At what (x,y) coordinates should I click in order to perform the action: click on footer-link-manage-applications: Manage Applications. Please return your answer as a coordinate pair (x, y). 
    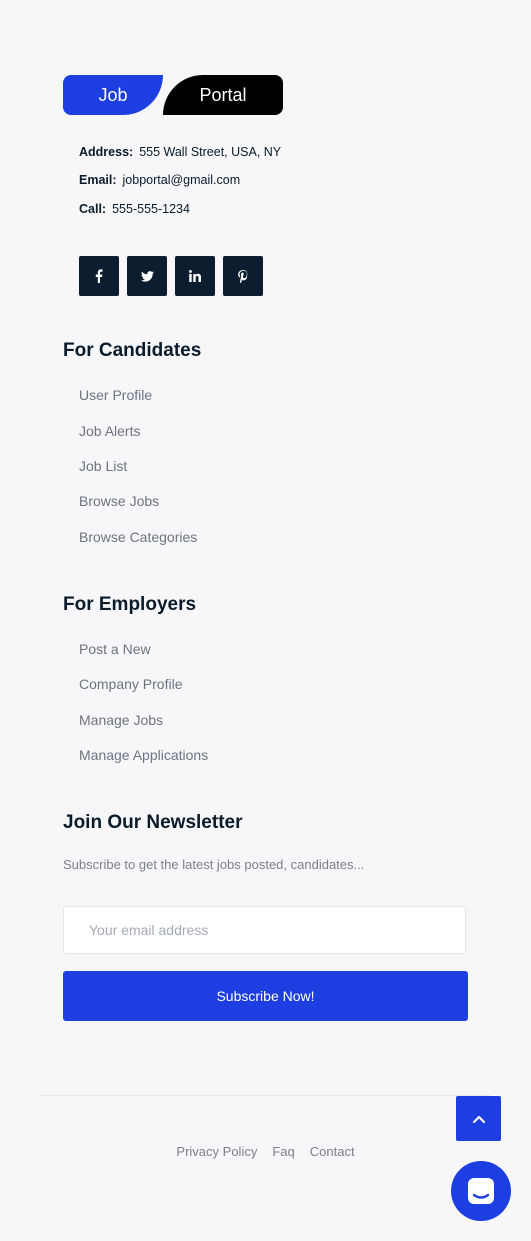
    Looking at the image, I should click on (143, 755).